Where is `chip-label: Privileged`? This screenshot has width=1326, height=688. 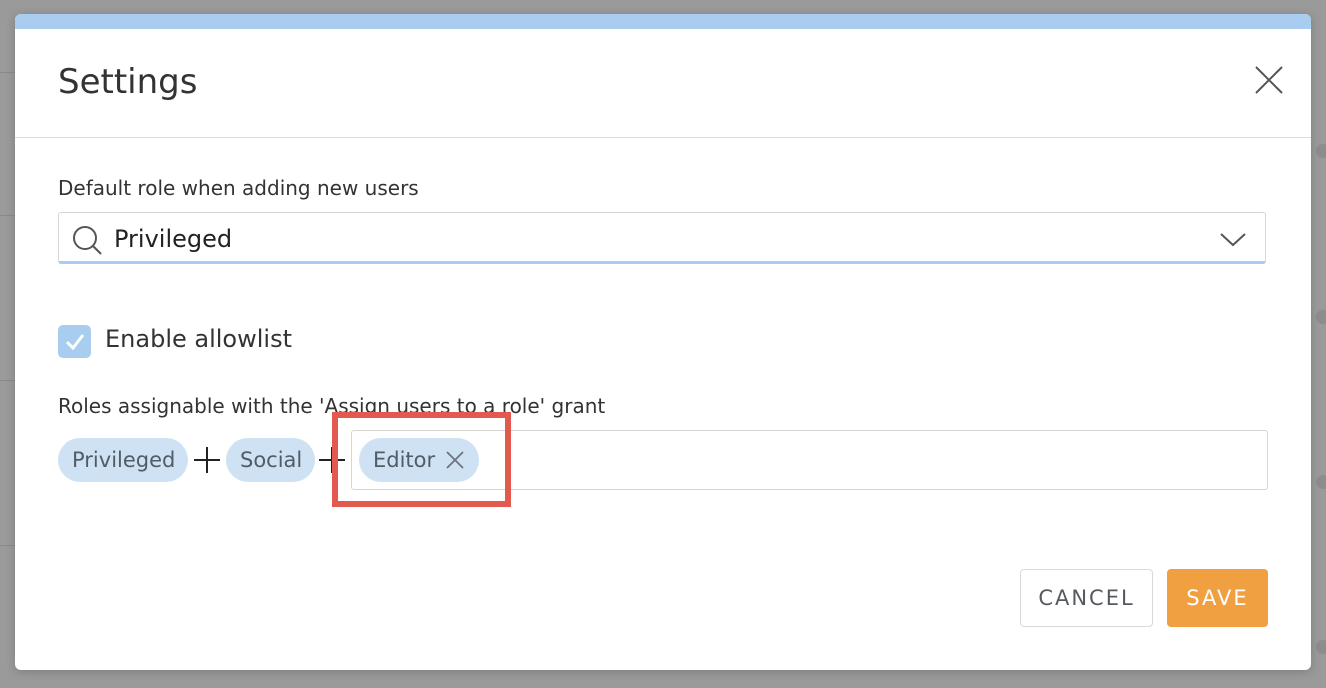
chip-label: Privileged is located at coordinates (124, 460).